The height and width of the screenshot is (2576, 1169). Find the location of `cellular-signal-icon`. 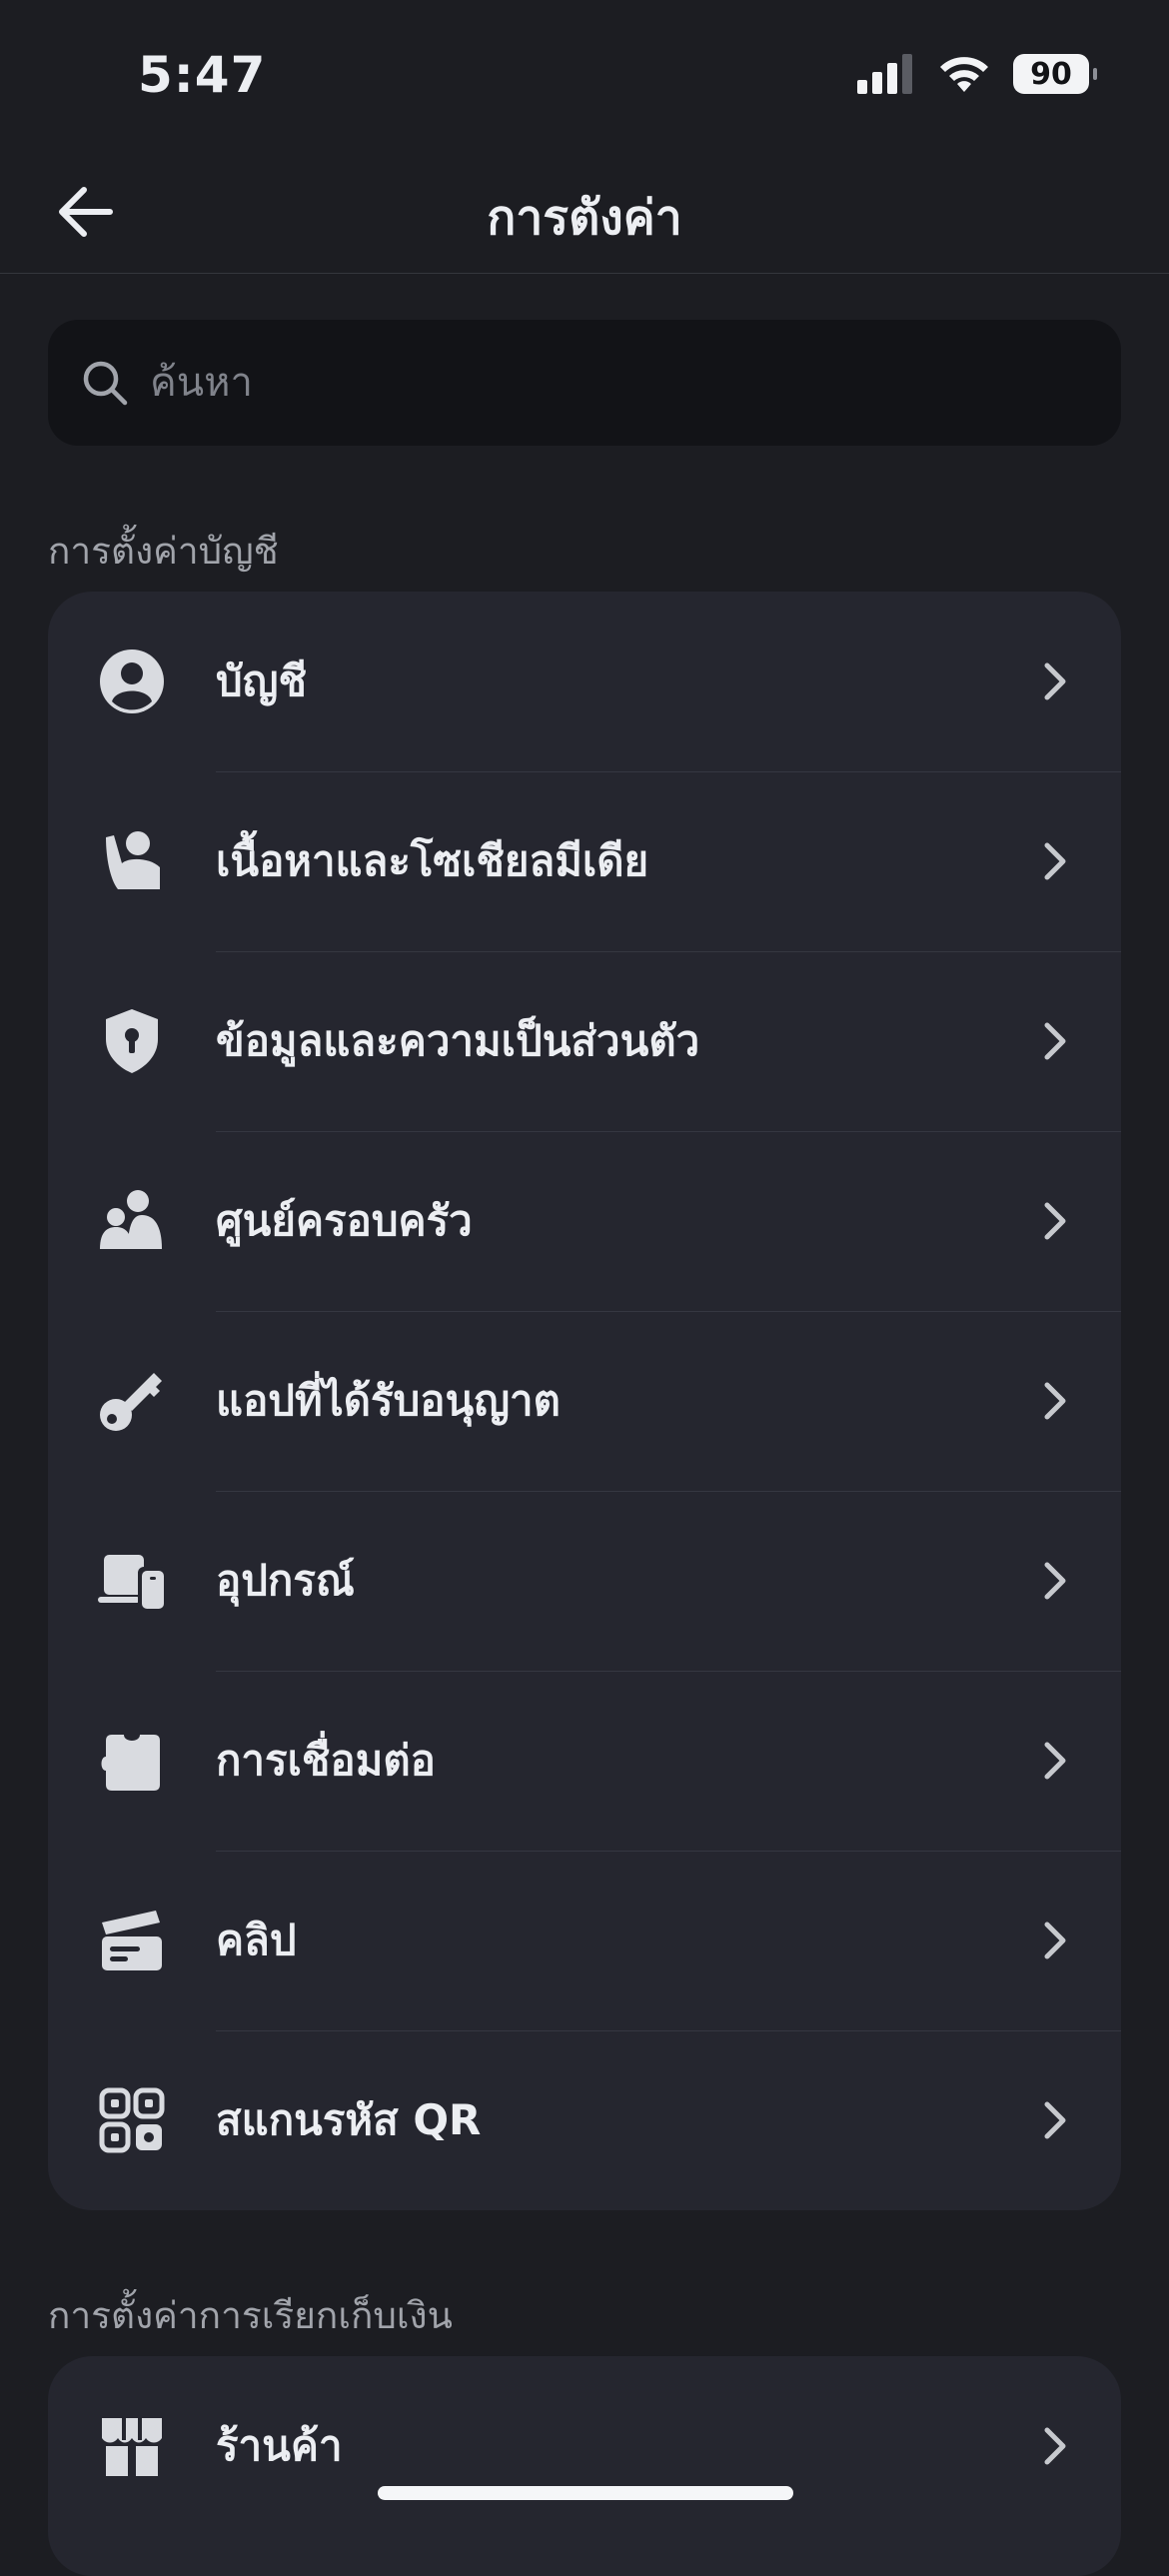

cellular-signal-icon is located at coordinates (885, 74).